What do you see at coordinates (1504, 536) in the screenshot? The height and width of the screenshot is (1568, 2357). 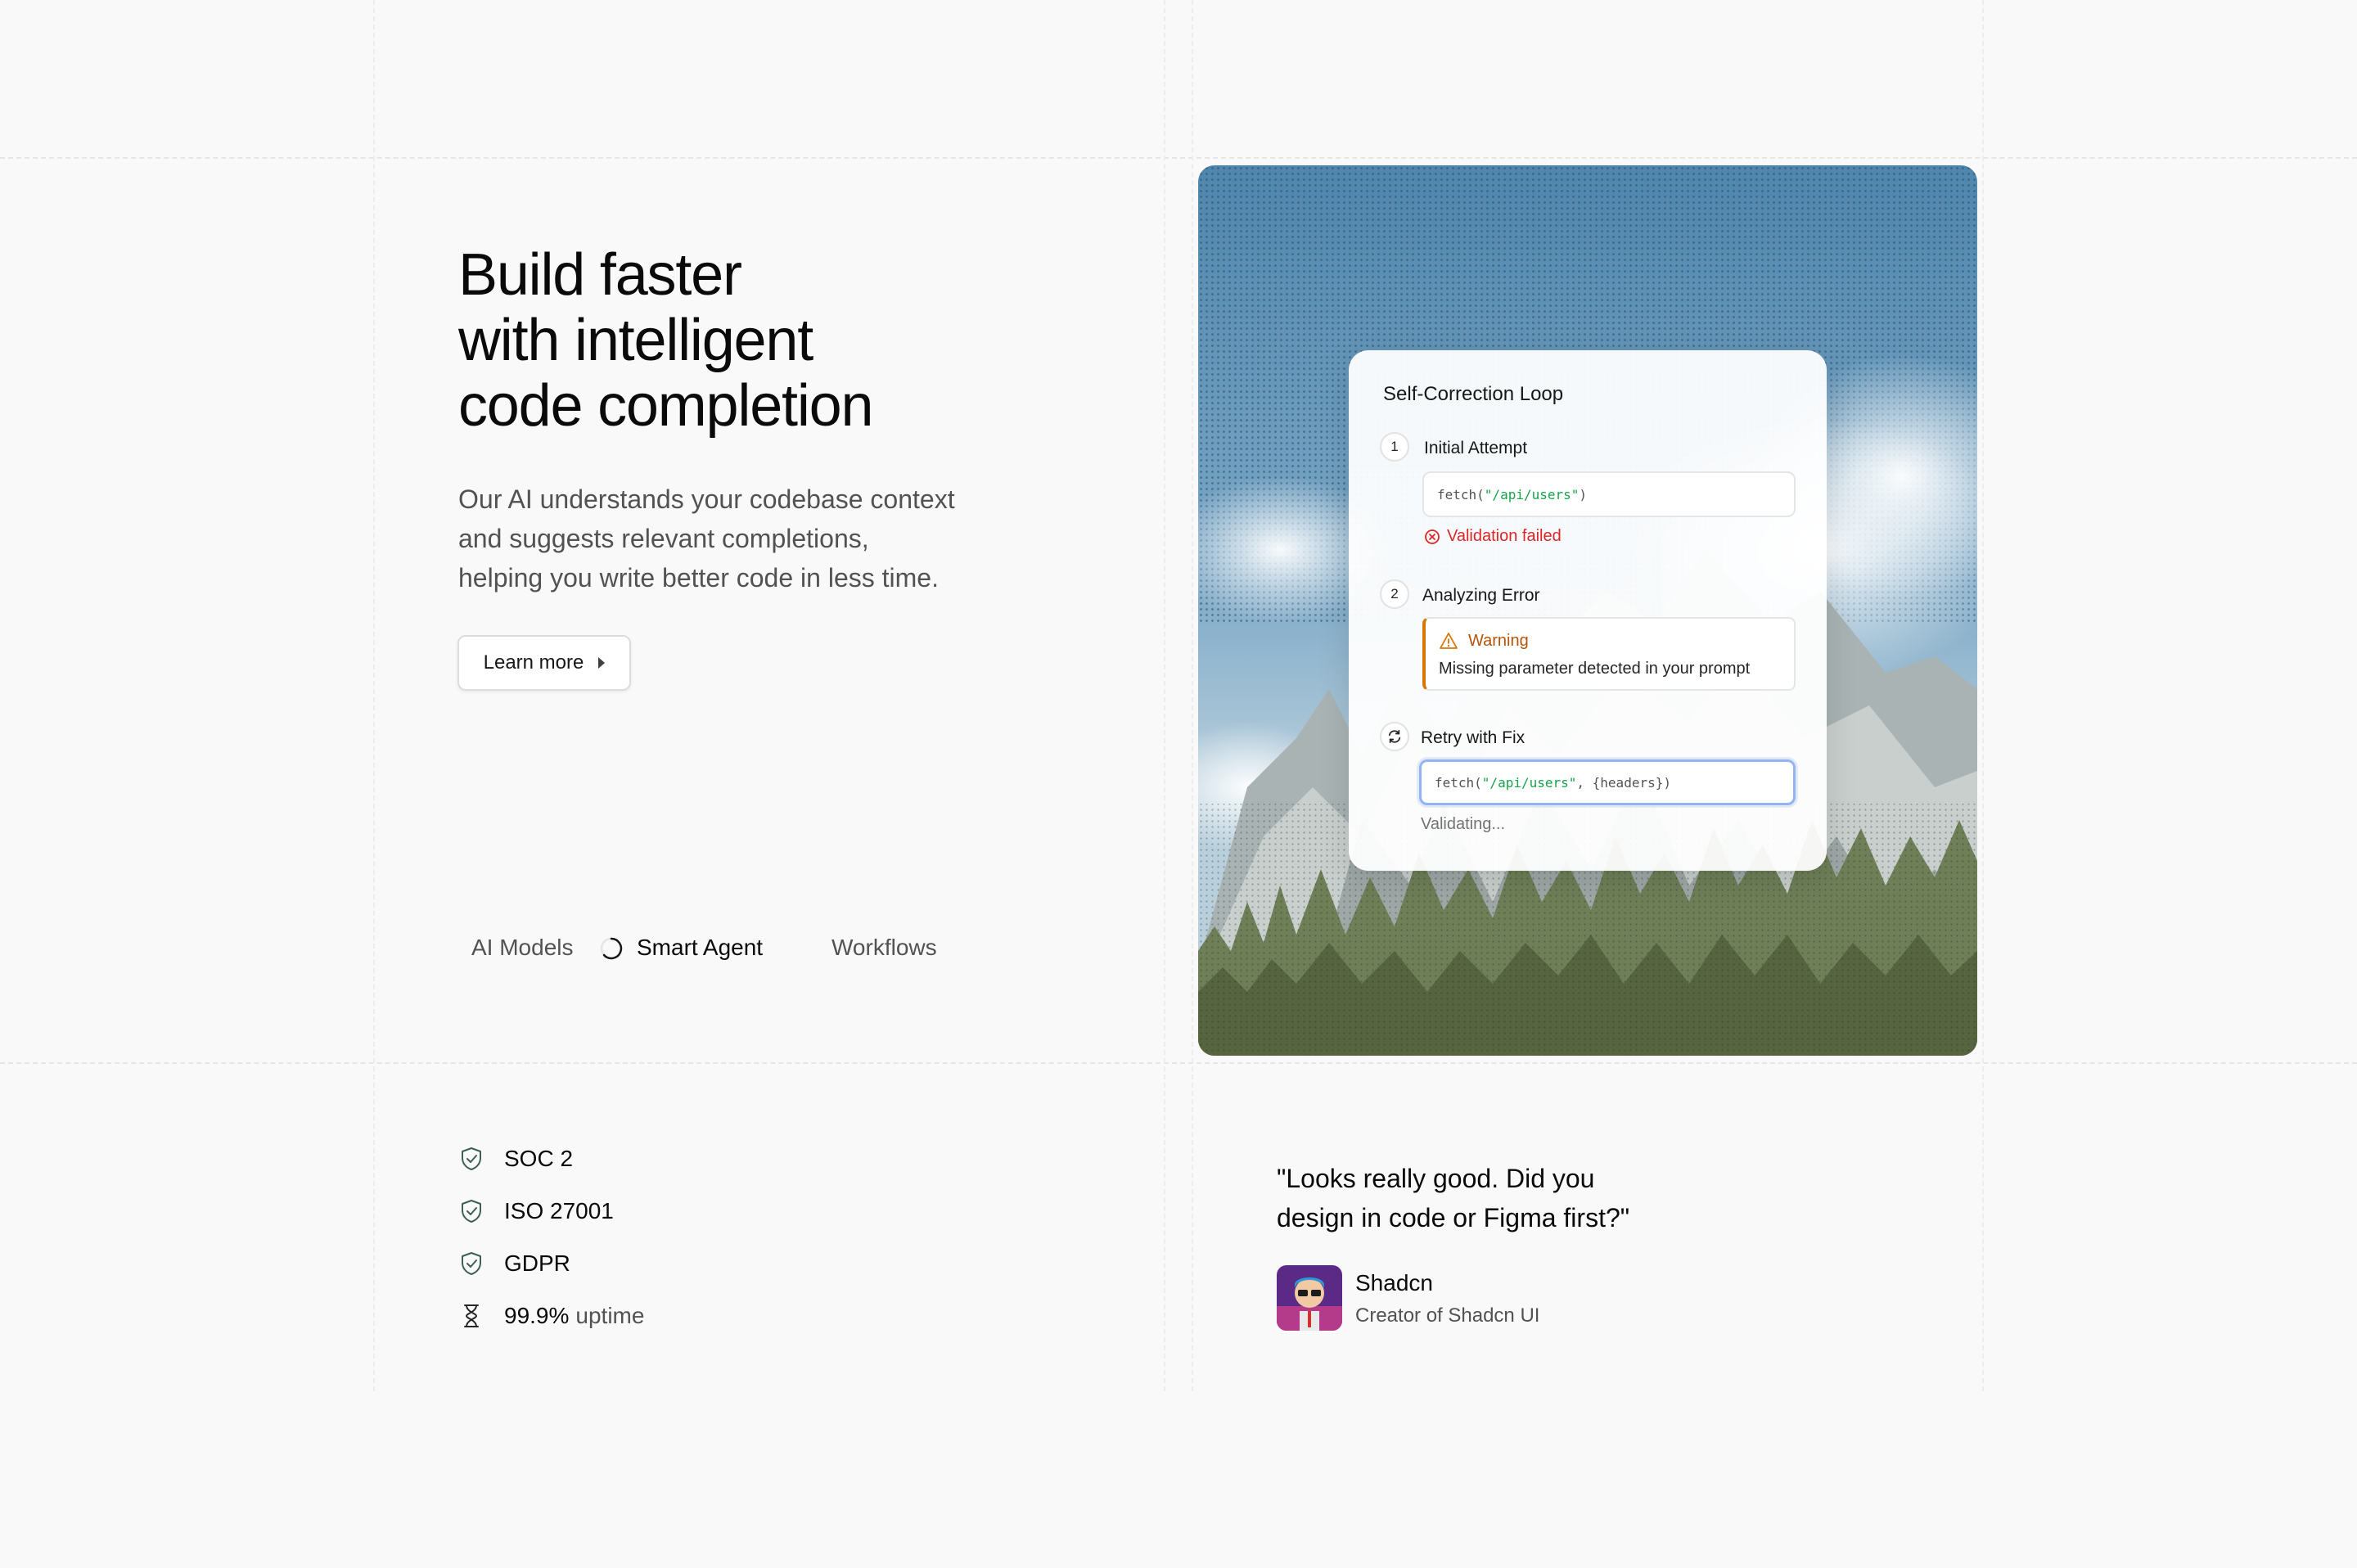 I see `validation-failed-text: Validation failed` at bounding box center [1504, 536].